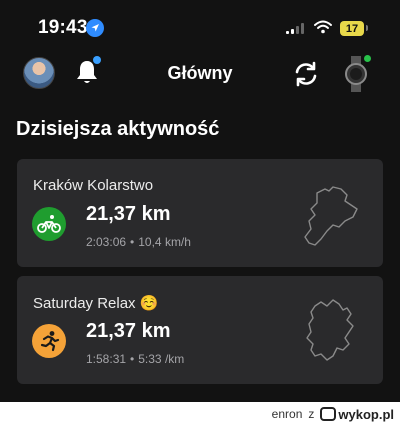 This screenshot has height=425, width=400. What do you see at coordinates (366, 414) in the screenshot?
I see `wykop-site: wykop.pl` at bounding box center [366, 414].